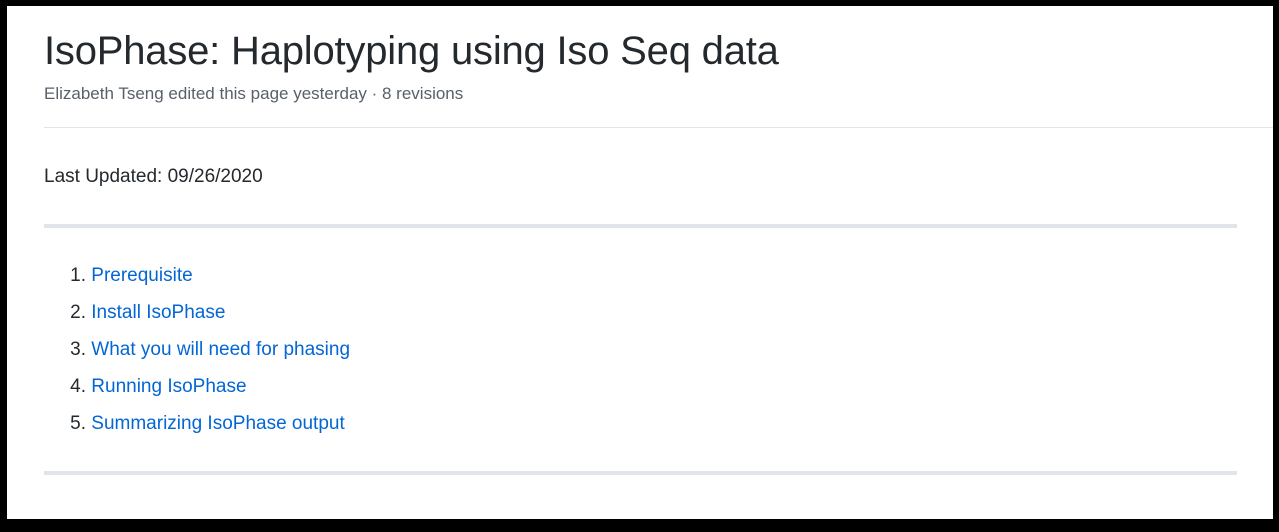 This screenshot has width=1279, height=532. I want to click on toc-link-install-isophase: Install IsoPhase, so click(158, 312).